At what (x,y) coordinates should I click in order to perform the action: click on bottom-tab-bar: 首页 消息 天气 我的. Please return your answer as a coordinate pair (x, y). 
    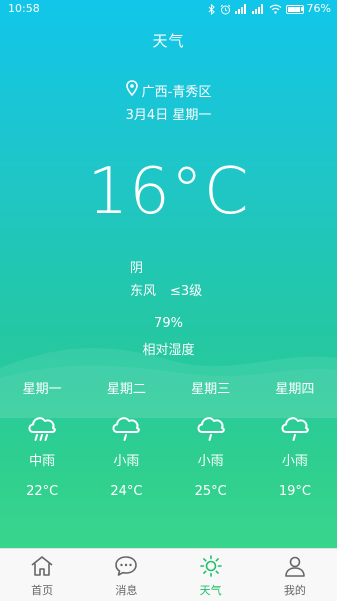
    Looking at the image, I should click on (168, 574).